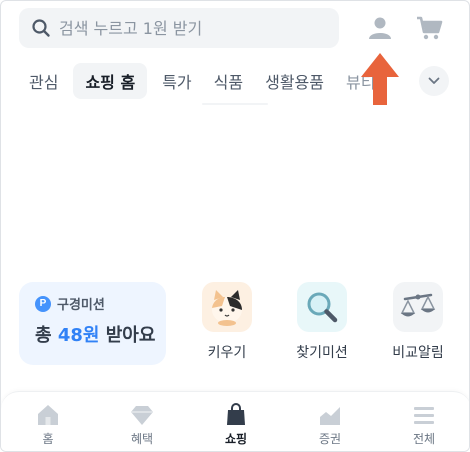 This screenshot has height=452, width=470. Describe the element at coordinates (434, 81) in the screenshot. I see `chevron-down-icon` at that location.